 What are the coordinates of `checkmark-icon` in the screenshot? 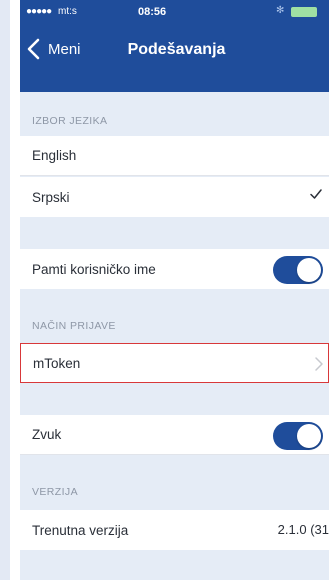 It's located at (316, 194).